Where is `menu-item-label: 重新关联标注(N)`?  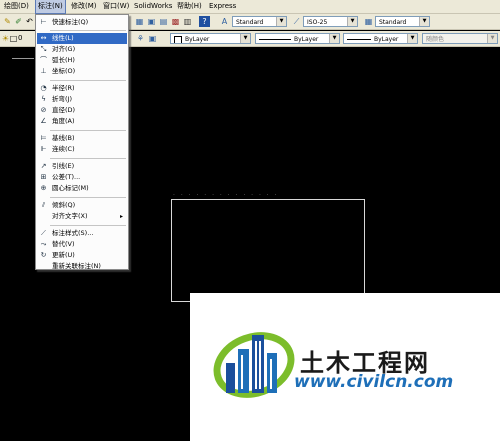
menu-item-label: 重新关联标注(N) is located at coordinates (76, 266).